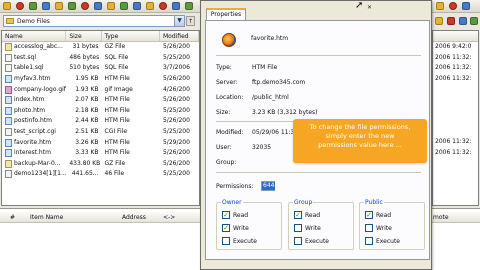 The width and height of the screenshot is (480, 270). I want to click on public-execute-checkbox: Execute, so click(382, 241).